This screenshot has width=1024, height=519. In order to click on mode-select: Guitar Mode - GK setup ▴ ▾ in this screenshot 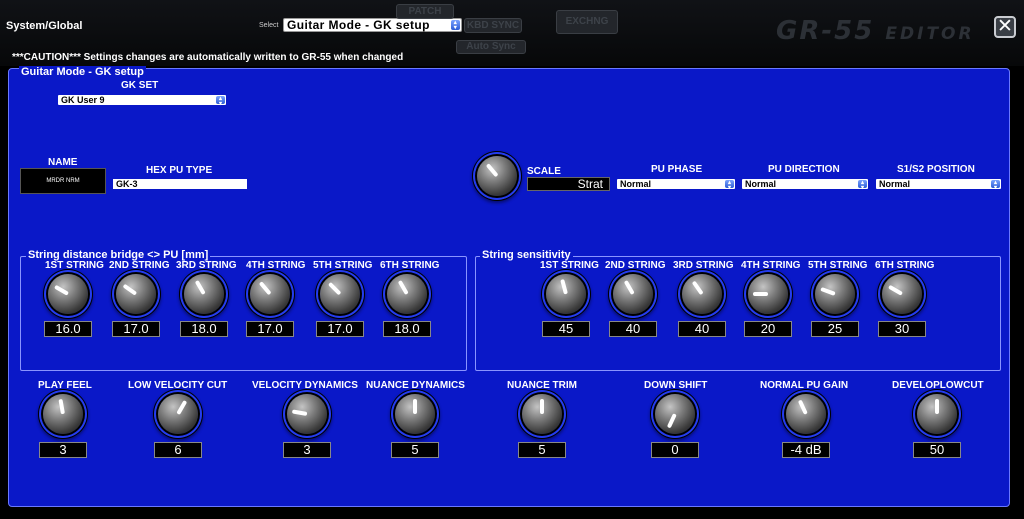, I will do `click(372, 25)`.